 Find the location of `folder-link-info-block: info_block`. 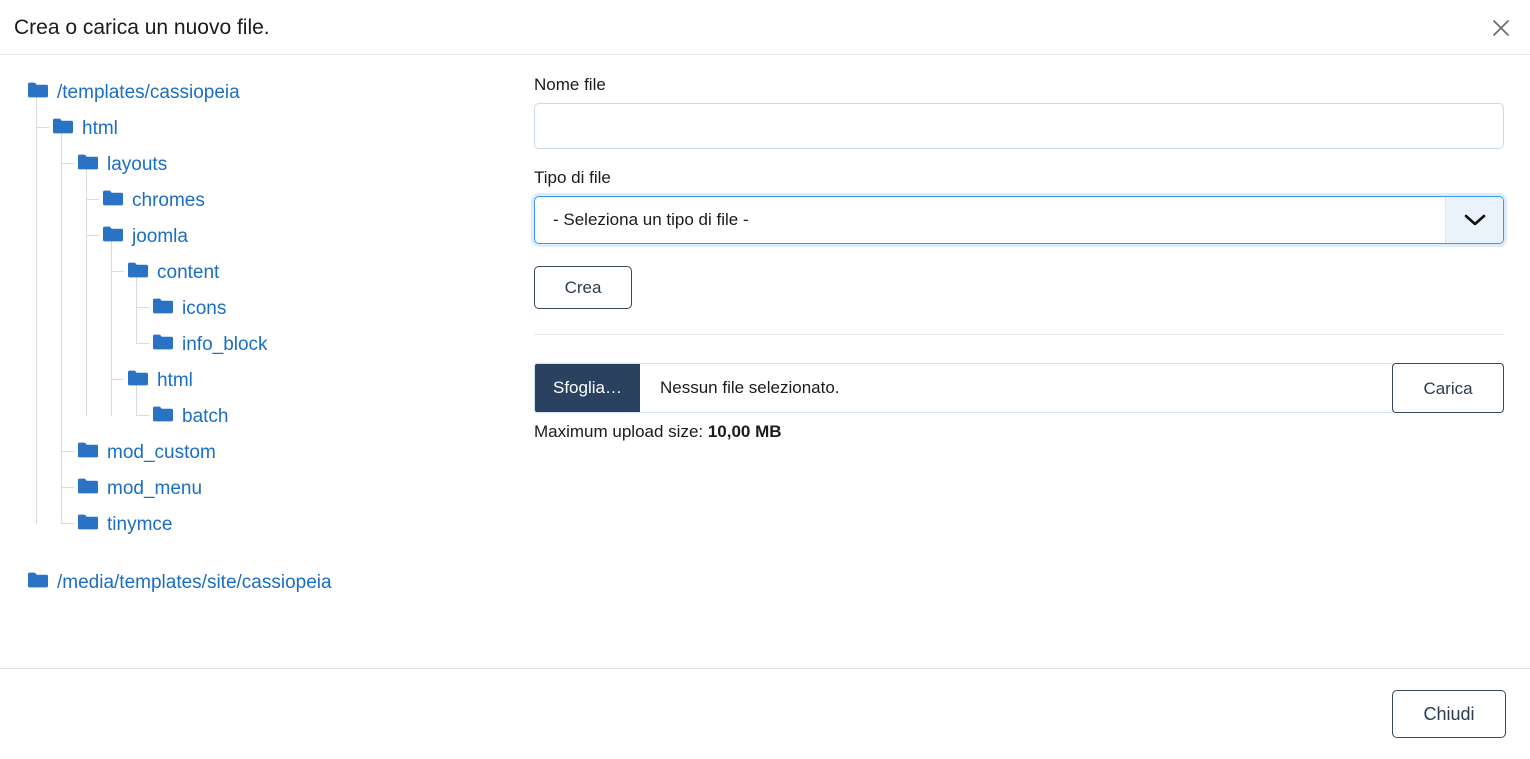

folder-link-info-block: info_block is located at coordinates (210, 344).